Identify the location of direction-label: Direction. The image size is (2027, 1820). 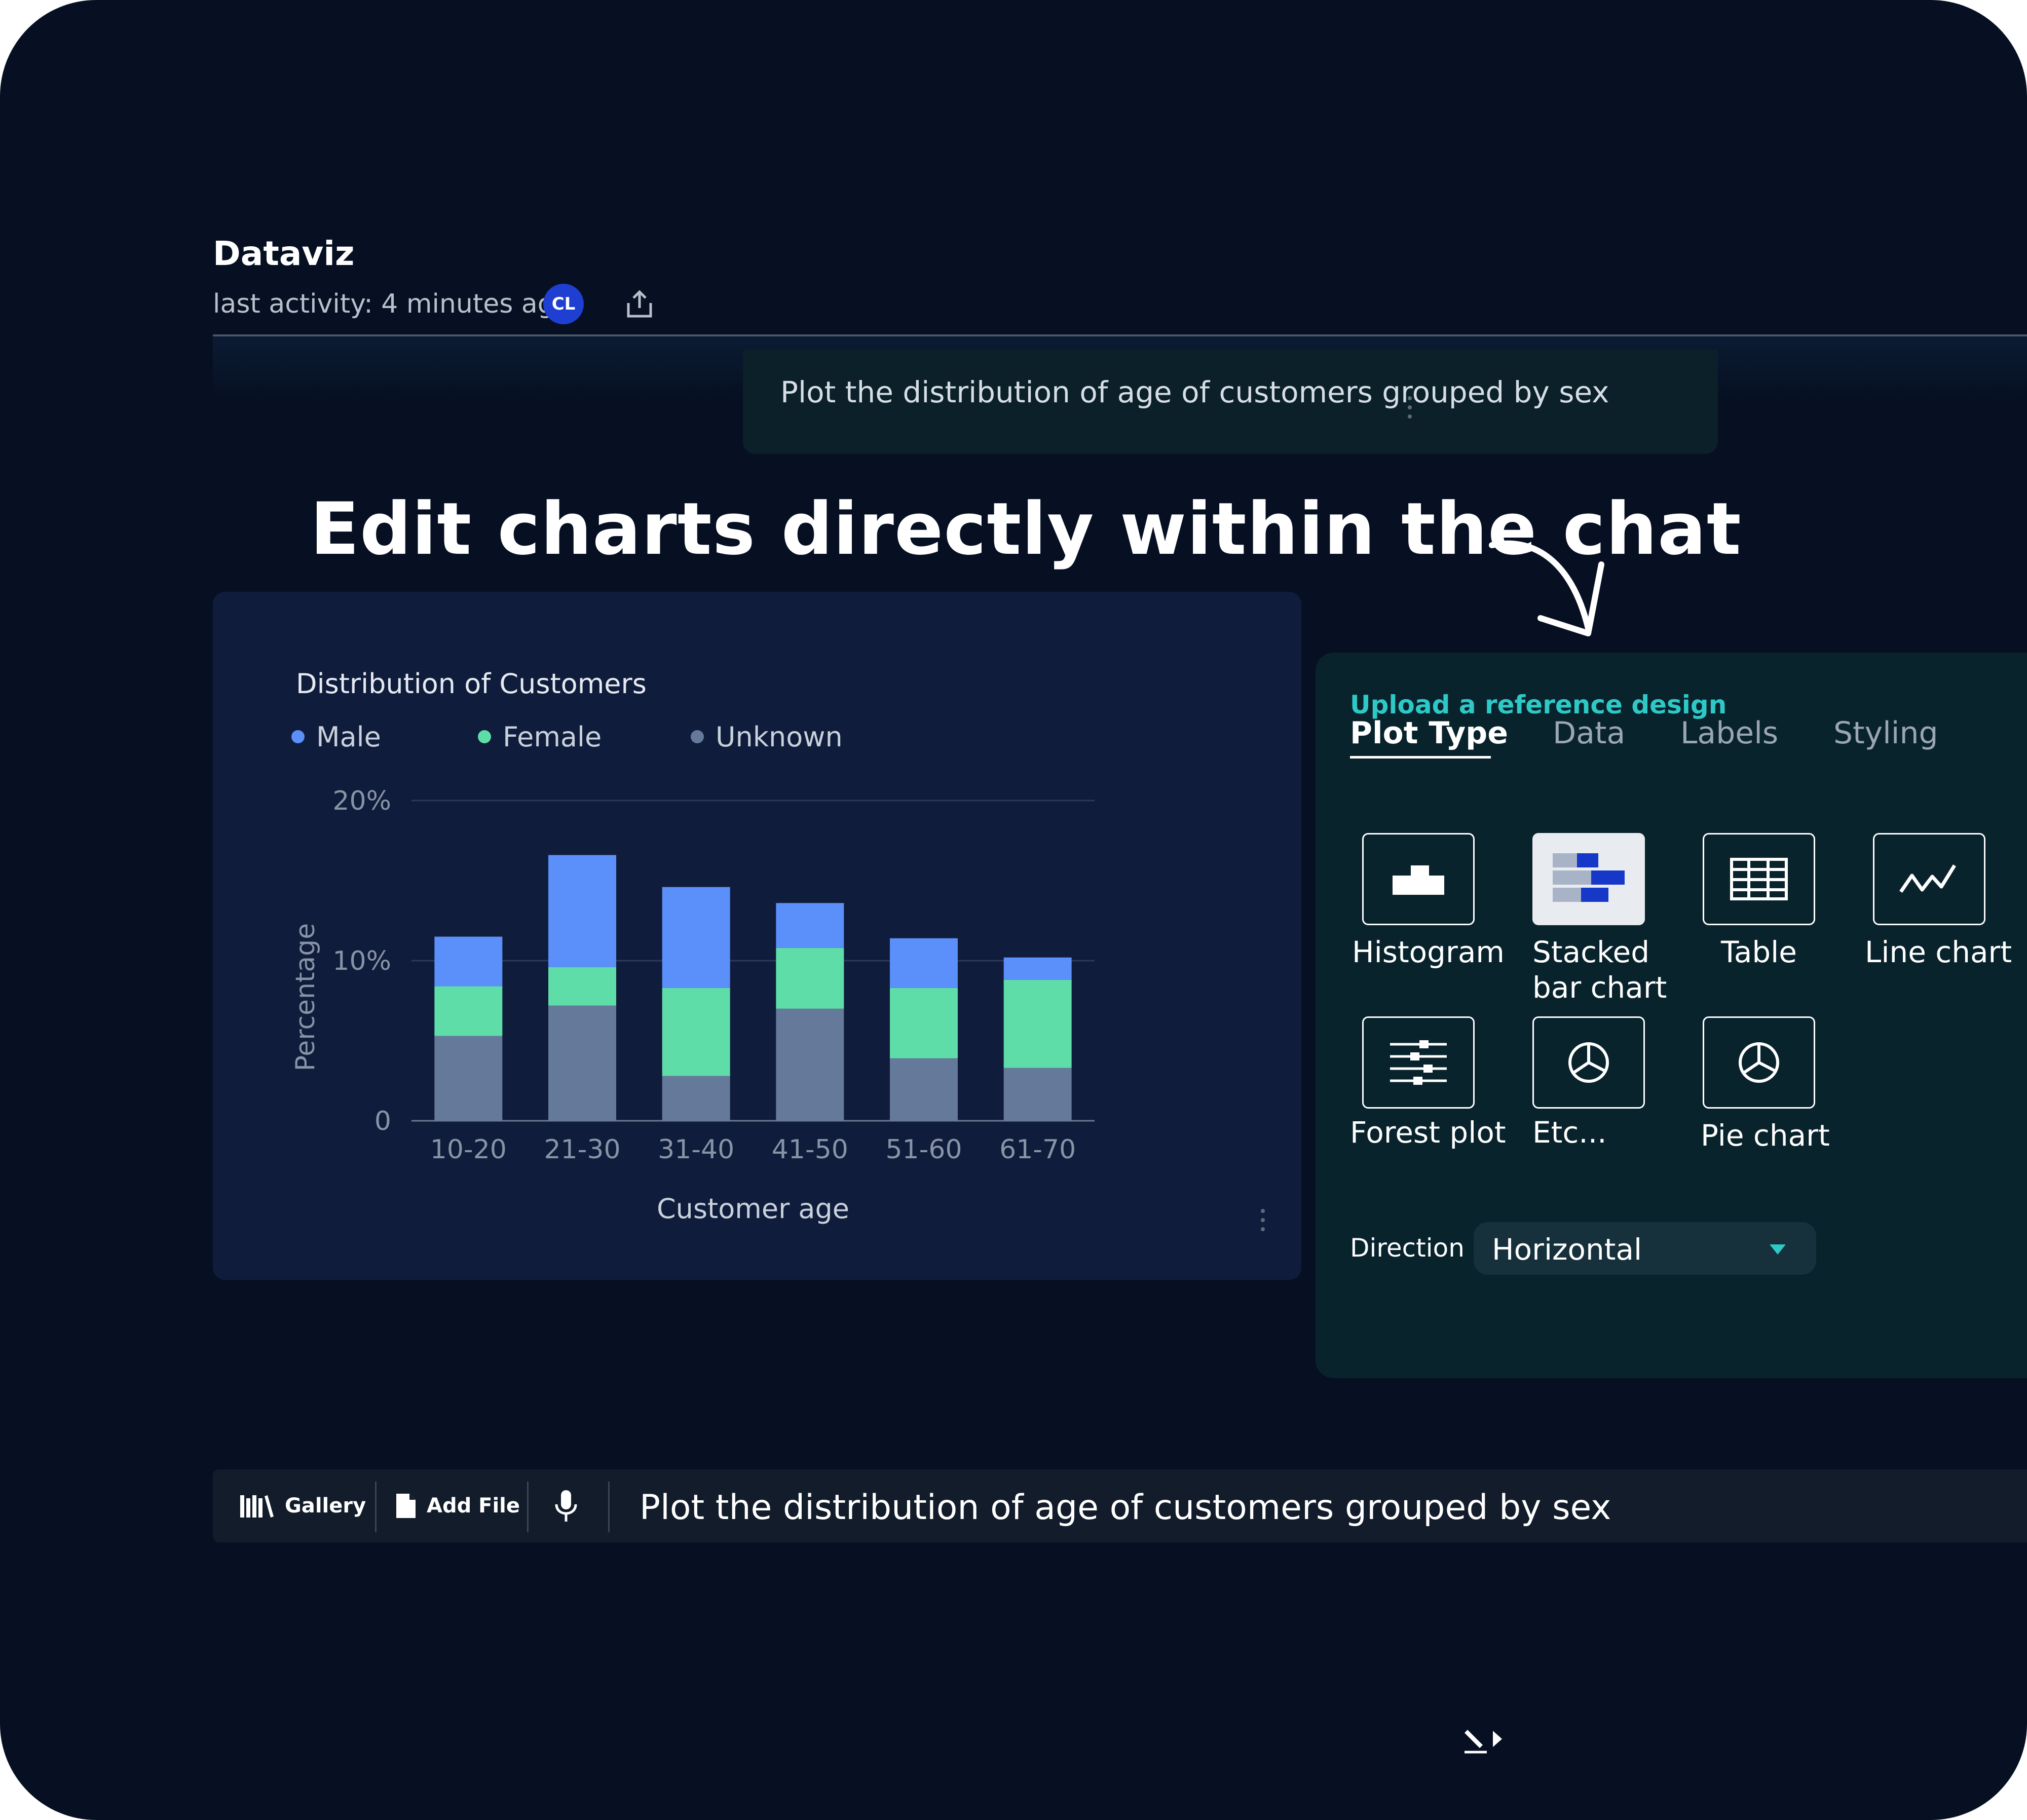
(1407, 1248).